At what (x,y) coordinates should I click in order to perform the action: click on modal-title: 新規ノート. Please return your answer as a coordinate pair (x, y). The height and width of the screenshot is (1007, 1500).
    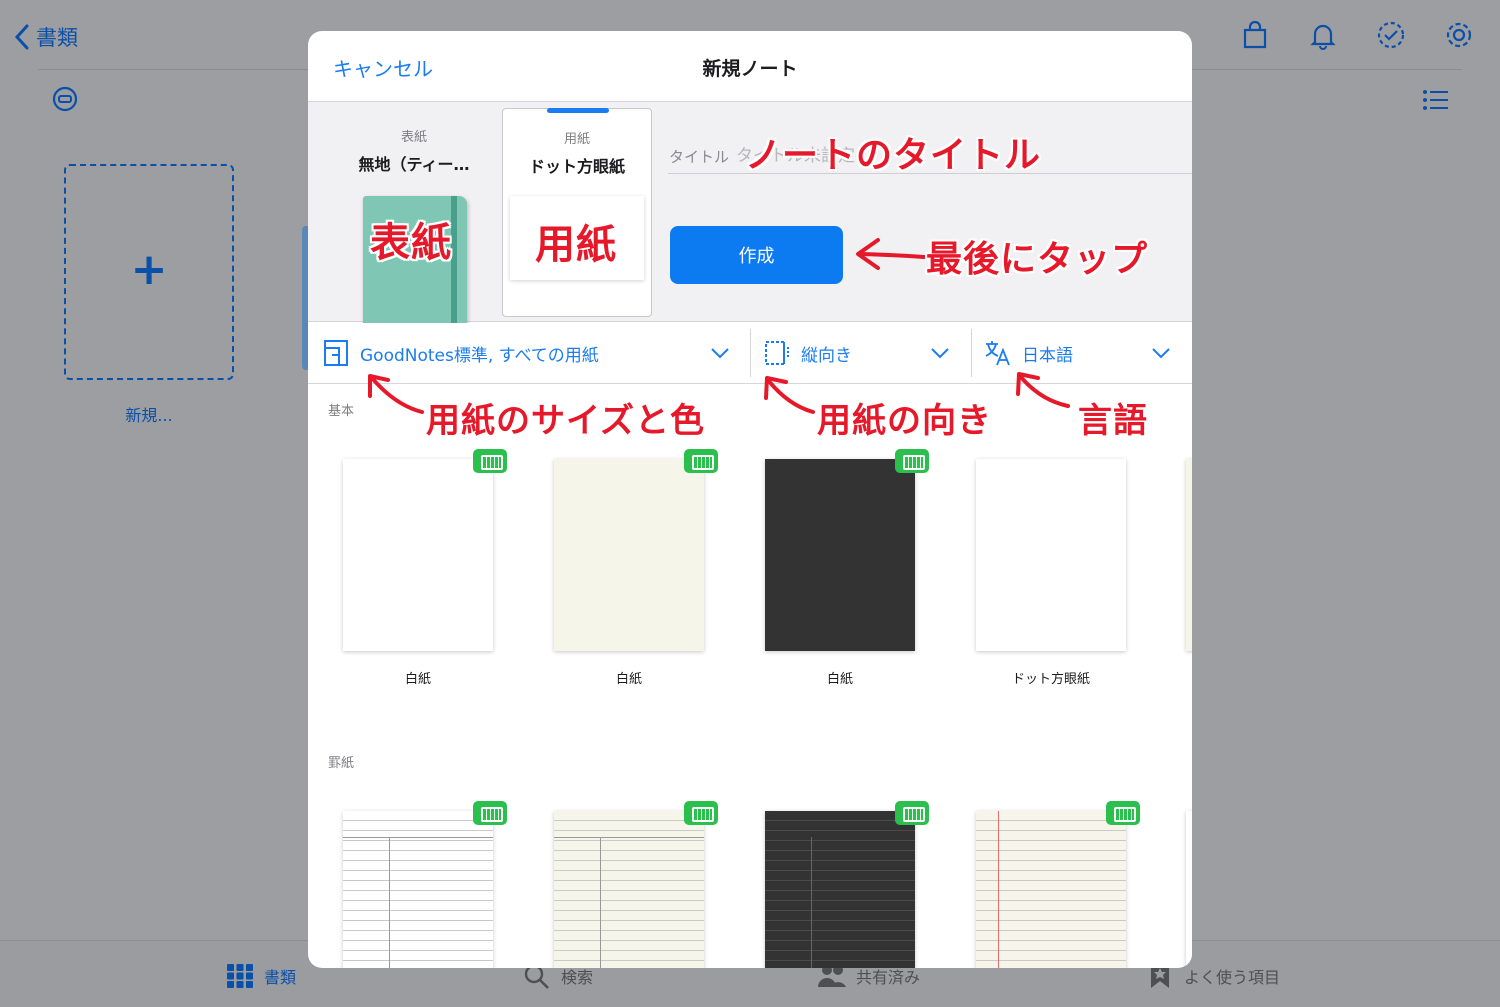
    Looking at the image, I should click on (750, 69).